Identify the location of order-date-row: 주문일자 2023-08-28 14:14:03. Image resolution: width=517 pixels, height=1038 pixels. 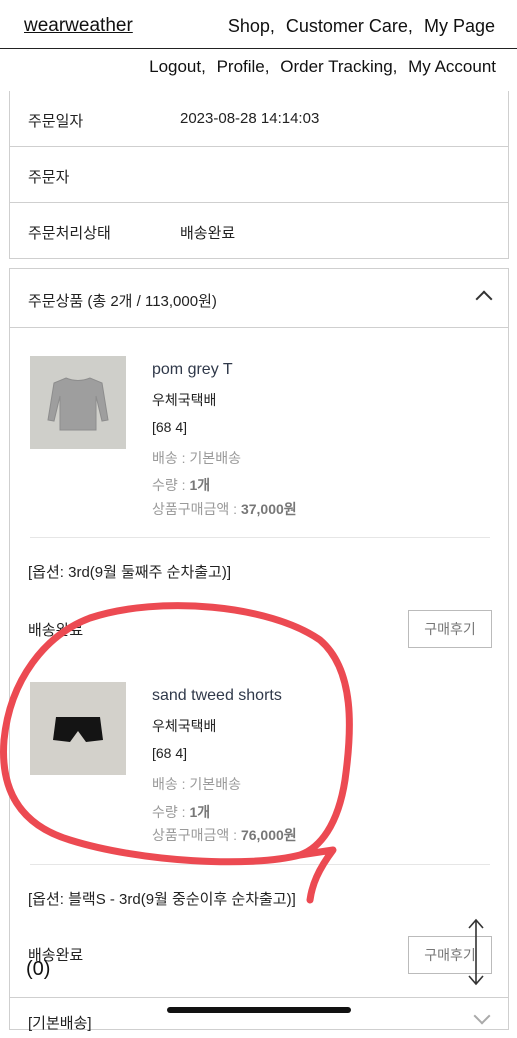
(259, 119).